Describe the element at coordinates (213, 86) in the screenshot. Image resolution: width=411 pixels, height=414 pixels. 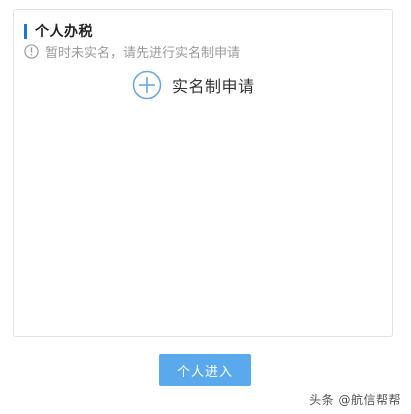
I see `apply-label: 实名制申请` at that location.